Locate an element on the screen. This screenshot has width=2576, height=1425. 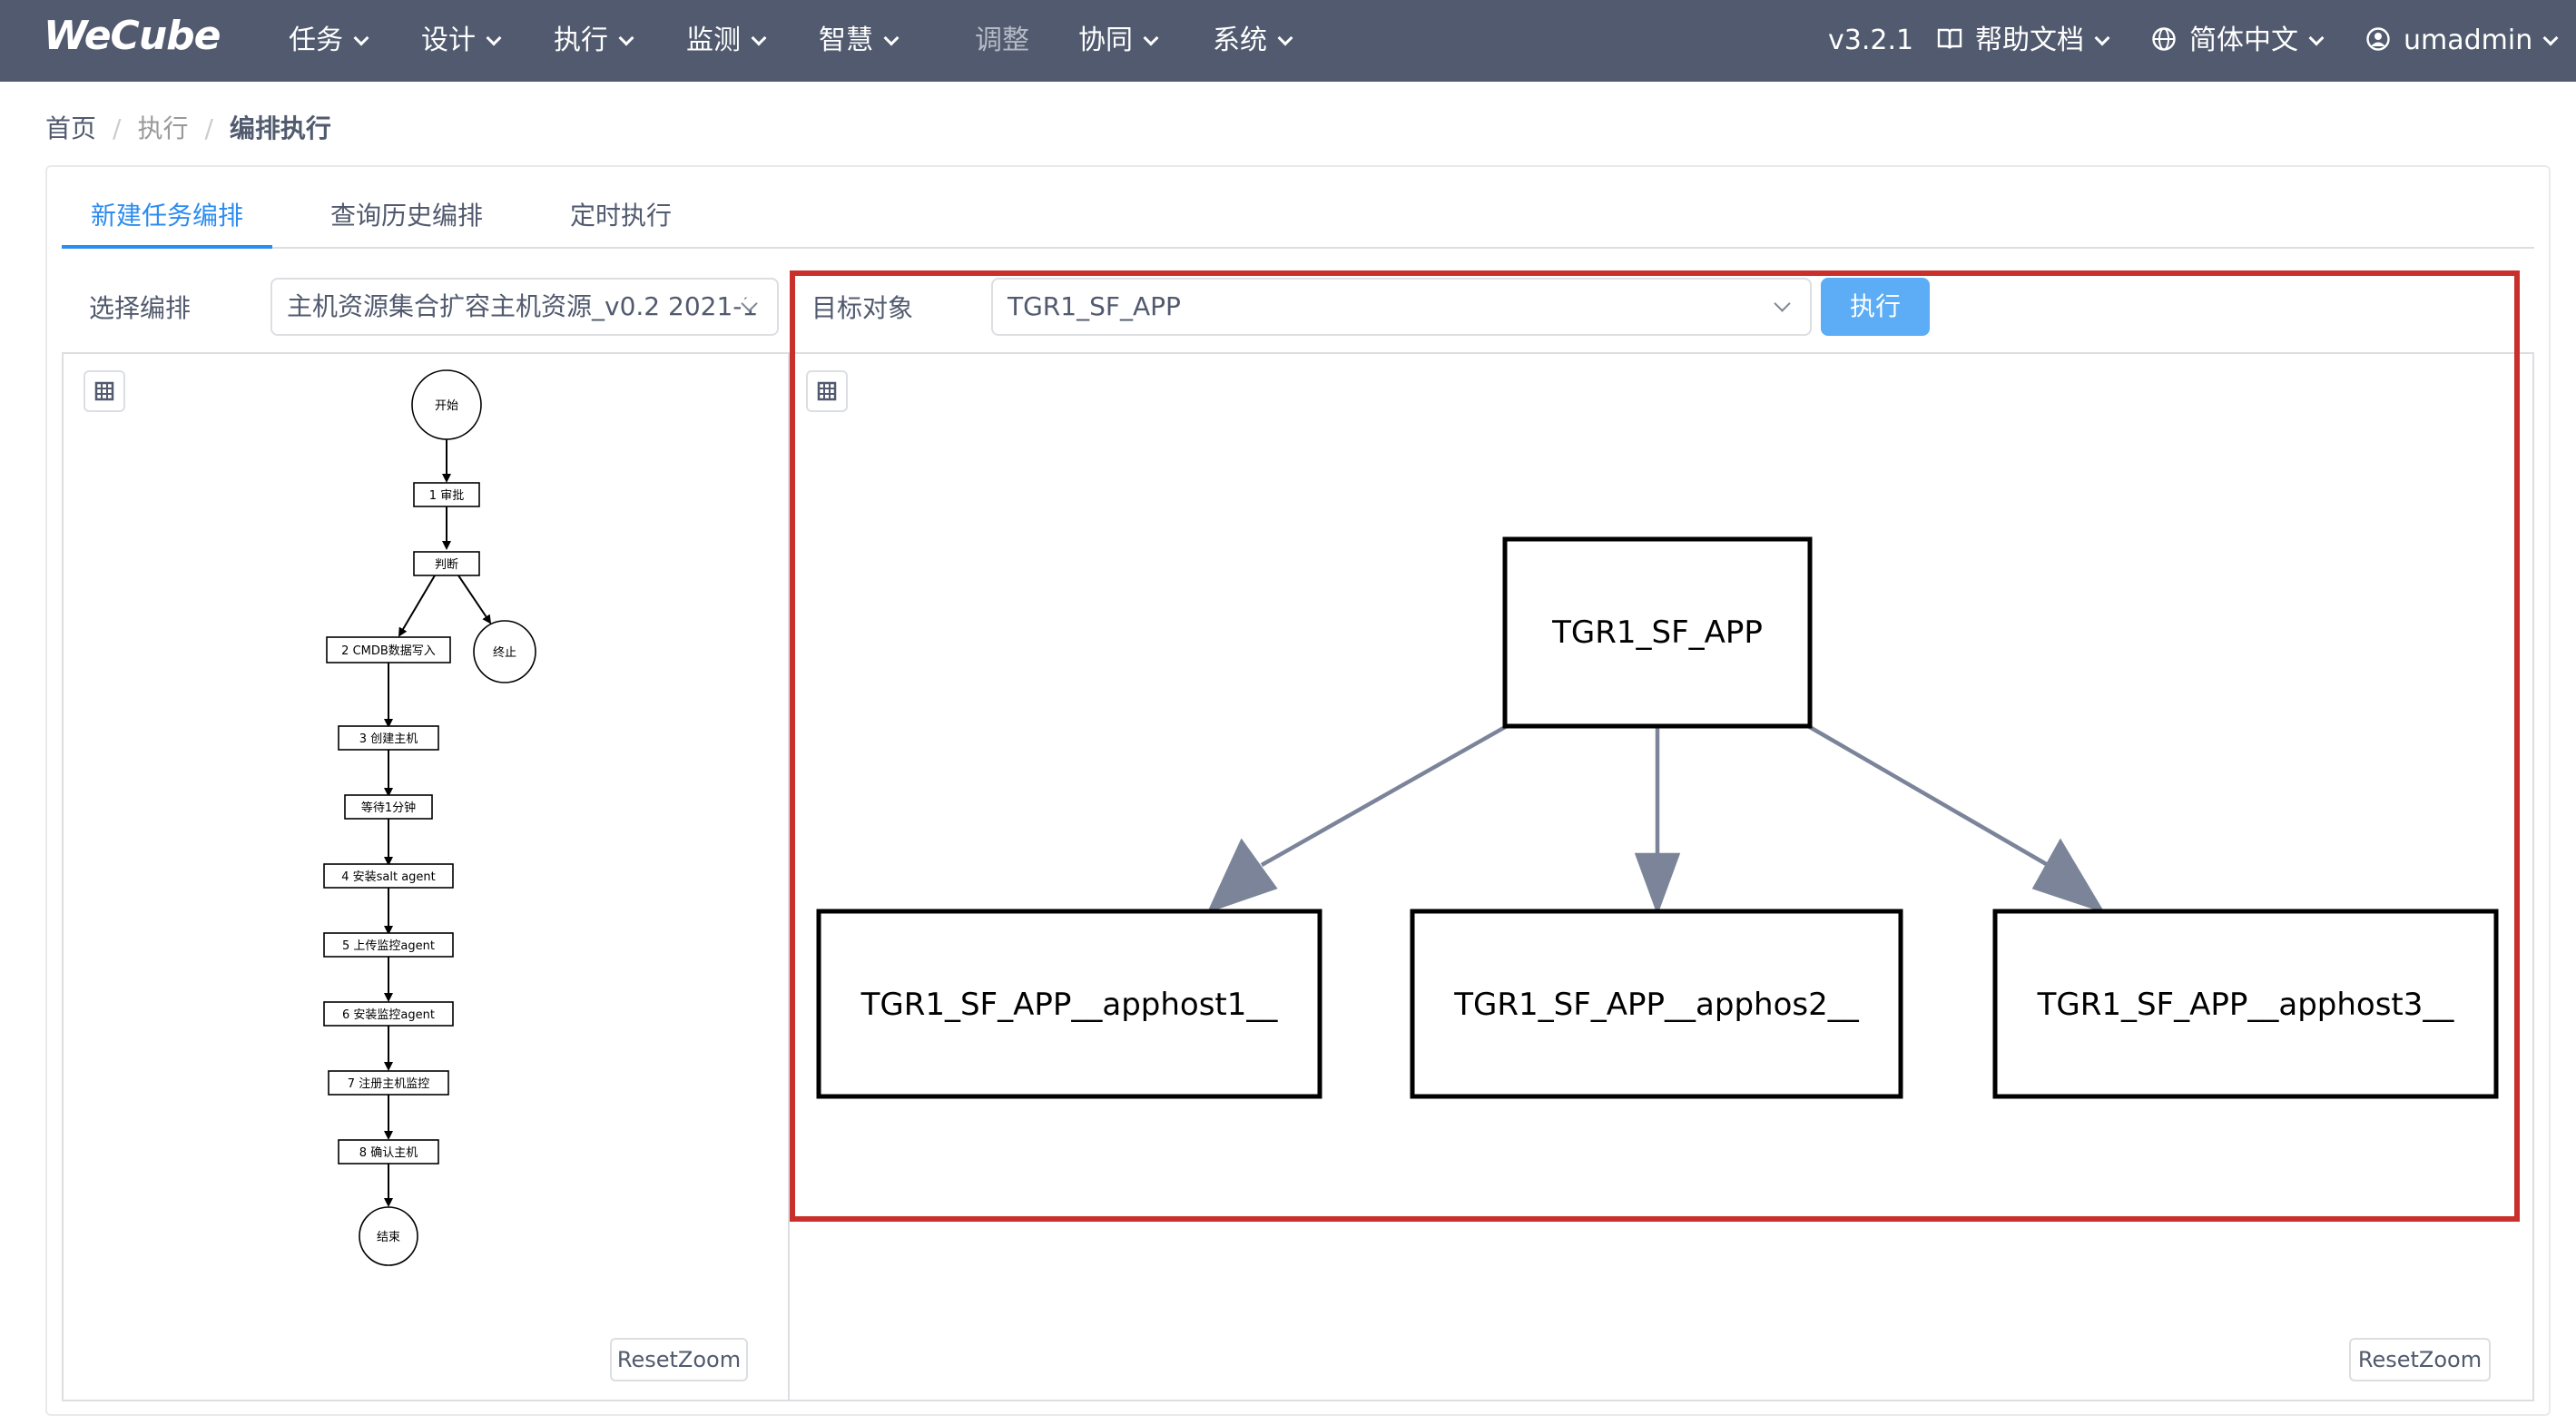
help-docs-label: 帮助文档 is located at coordinates (2029, 40).